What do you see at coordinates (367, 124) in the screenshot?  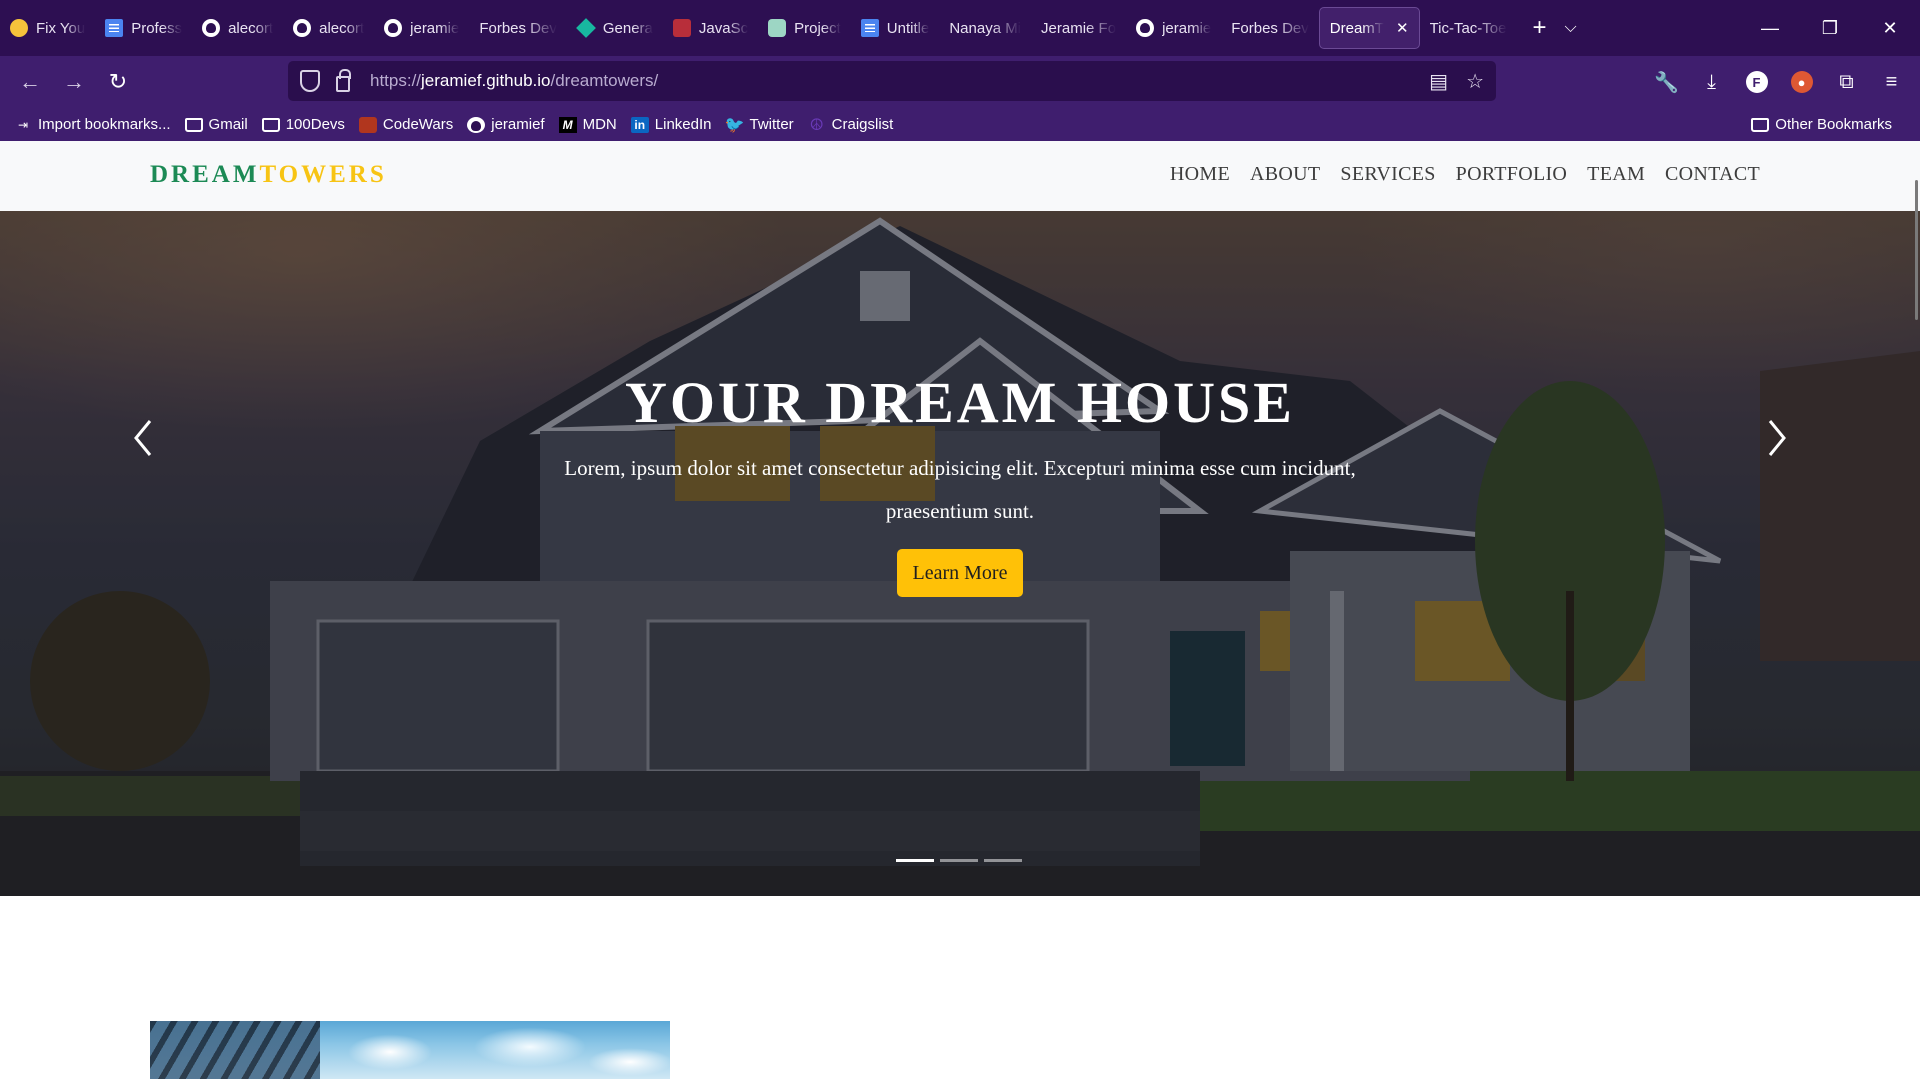 I see `codewars-icon` at bounding box center [367, 124].